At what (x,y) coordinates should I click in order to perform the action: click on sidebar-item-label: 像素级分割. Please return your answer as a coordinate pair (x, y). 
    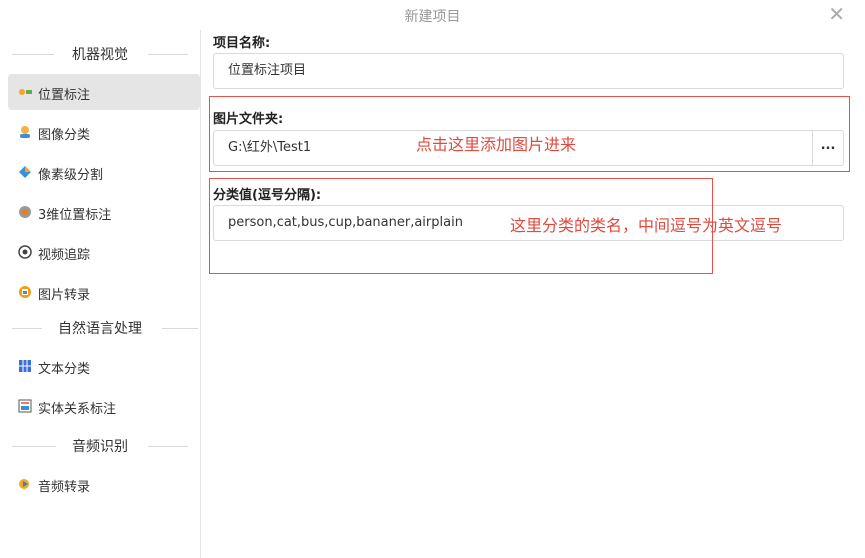
    Looking at the image, I should click on (71, 175).